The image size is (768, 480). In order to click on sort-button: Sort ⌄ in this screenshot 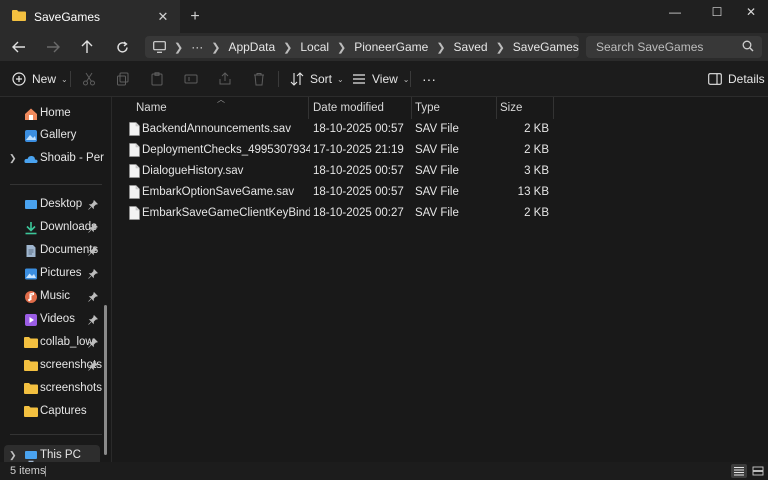, I will do `click(317, 79)`.